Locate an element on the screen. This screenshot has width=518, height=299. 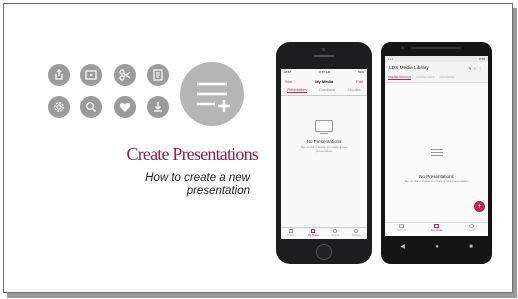
download-icon is located at coordinates (158, 107).